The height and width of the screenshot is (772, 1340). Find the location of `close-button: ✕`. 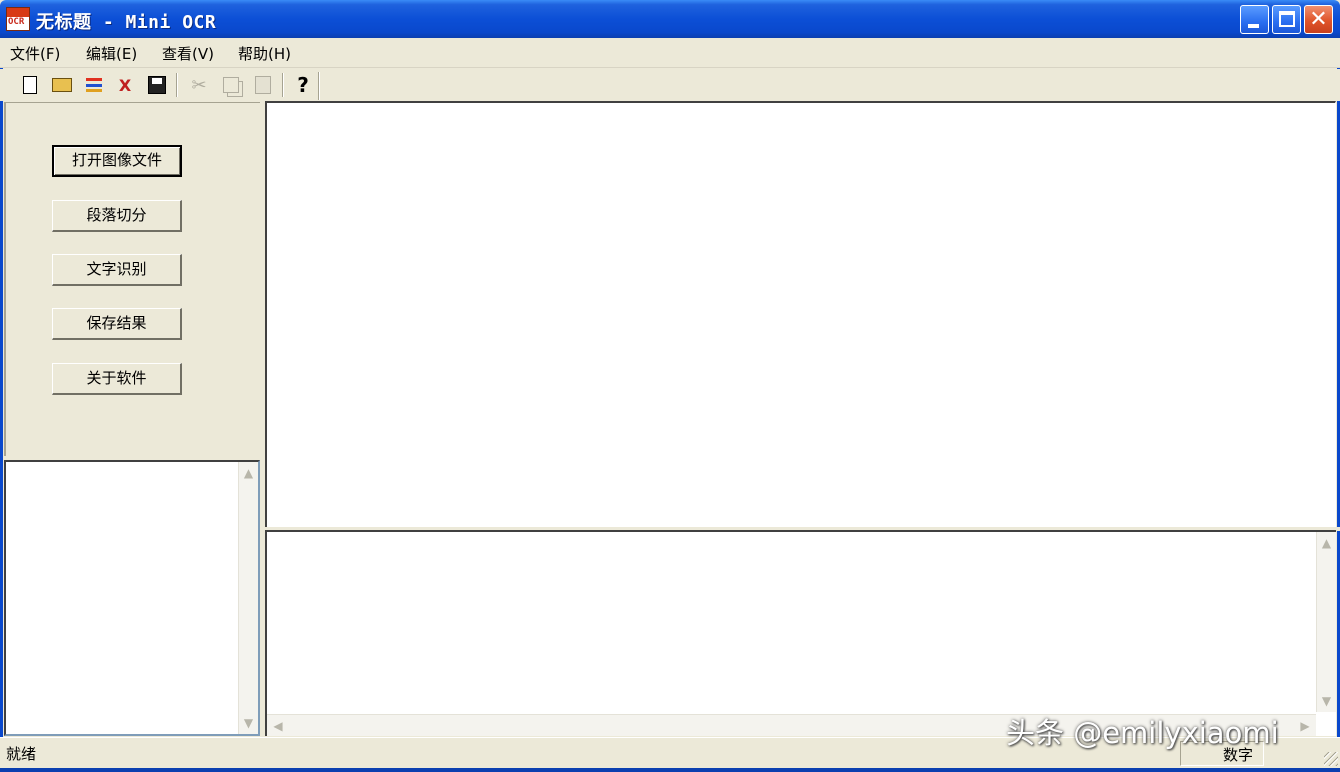

close-button: ✕ is located at coordinates (1318, 19).